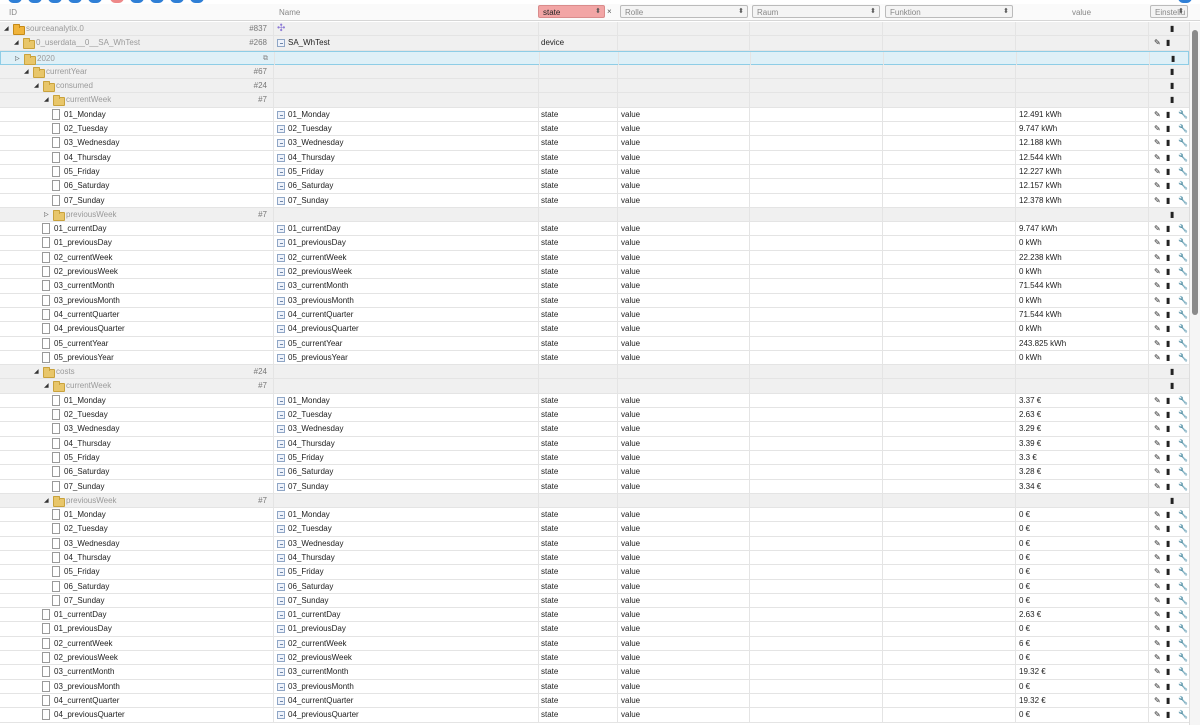 The image size is (1200, 725). I want to click on value-cell: 3.37 €, so click(1081, 400).